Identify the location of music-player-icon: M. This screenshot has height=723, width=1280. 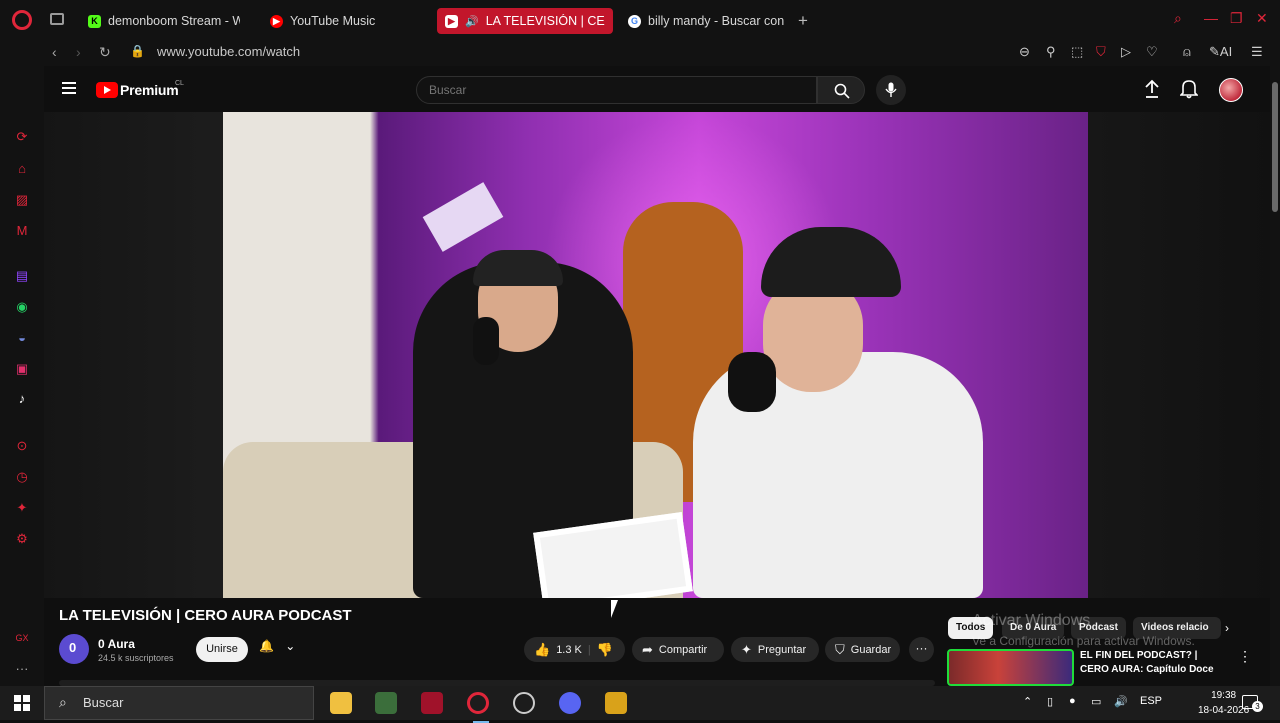
(22, 231).